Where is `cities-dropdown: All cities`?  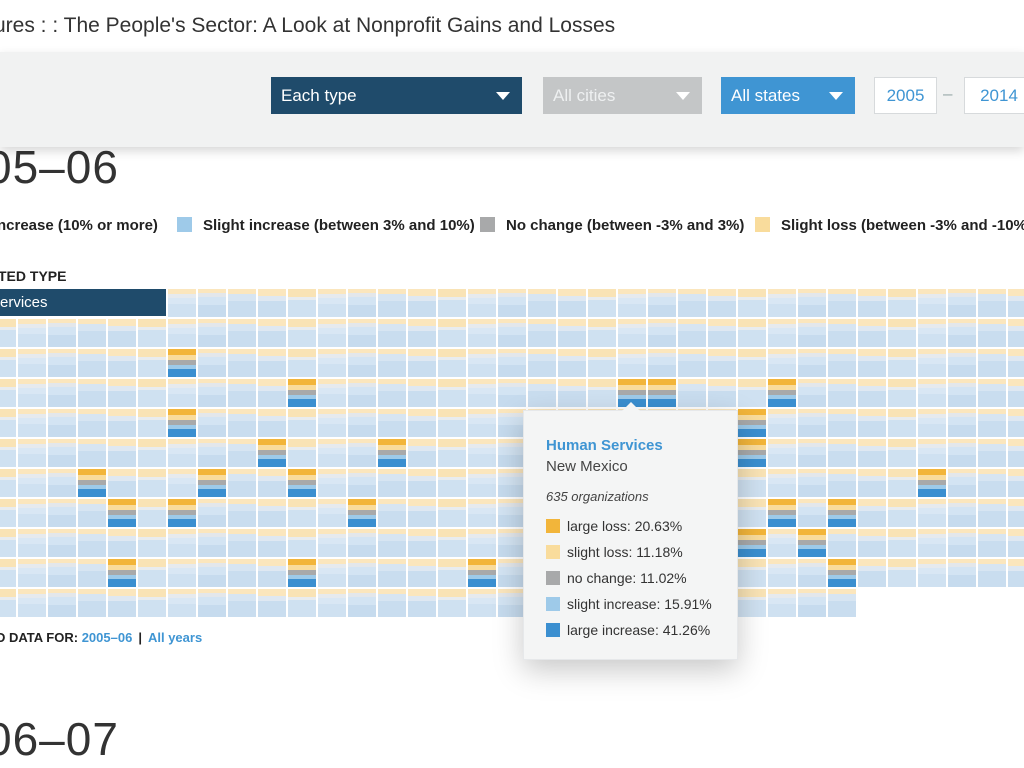 cities-dropdown: All cities is located at coordinates (622, 95).